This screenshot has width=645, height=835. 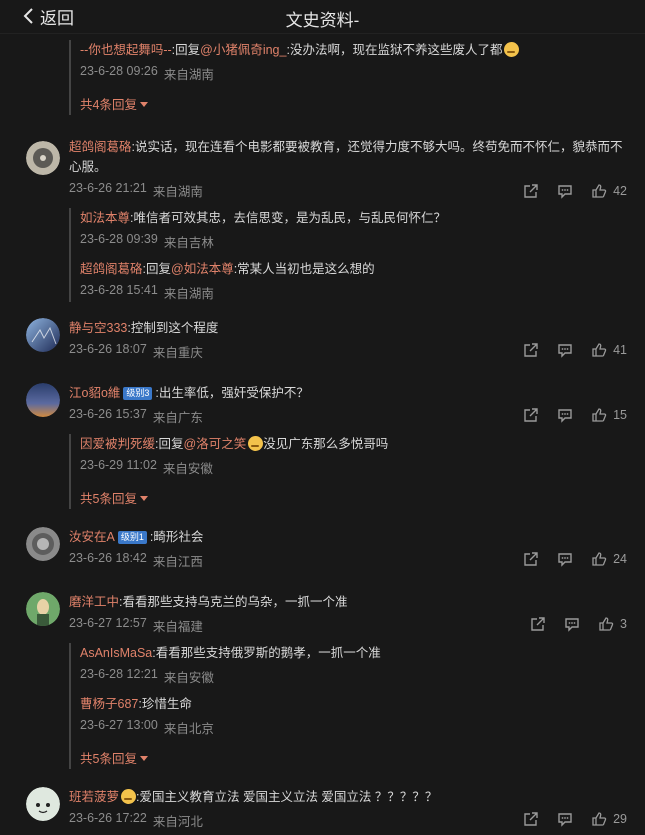 I want to click on comment-text: :爱国主义教育立法 爱国主义立法 爱国立法 ？？？？？, so click(x=287, y=797).